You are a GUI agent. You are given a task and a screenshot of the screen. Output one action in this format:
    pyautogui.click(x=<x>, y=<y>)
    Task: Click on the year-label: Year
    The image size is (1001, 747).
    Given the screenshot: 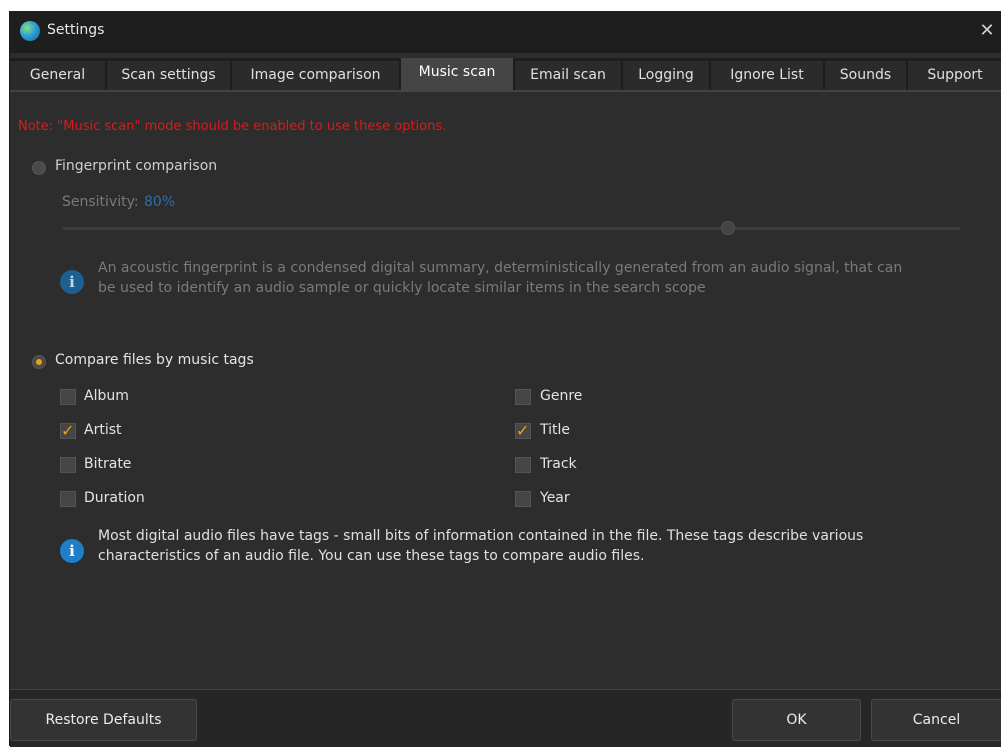 What is the action you would take?
    pyautogui.click(x=555, y=498)
    